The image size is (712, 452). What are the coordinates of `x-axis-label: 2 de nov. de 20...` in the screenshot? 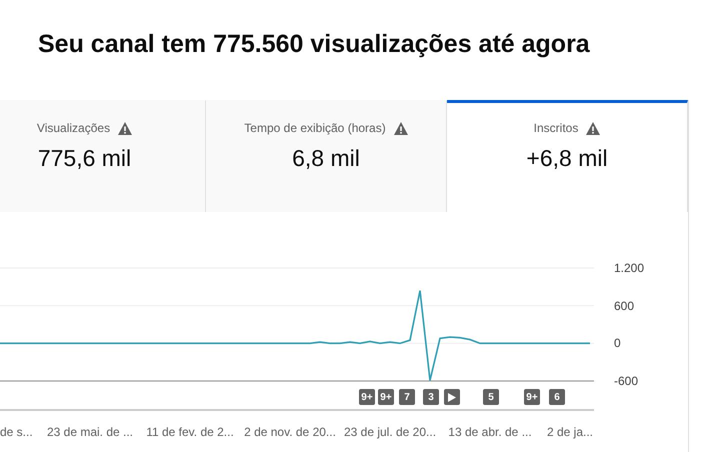 It's located at (290, 432).